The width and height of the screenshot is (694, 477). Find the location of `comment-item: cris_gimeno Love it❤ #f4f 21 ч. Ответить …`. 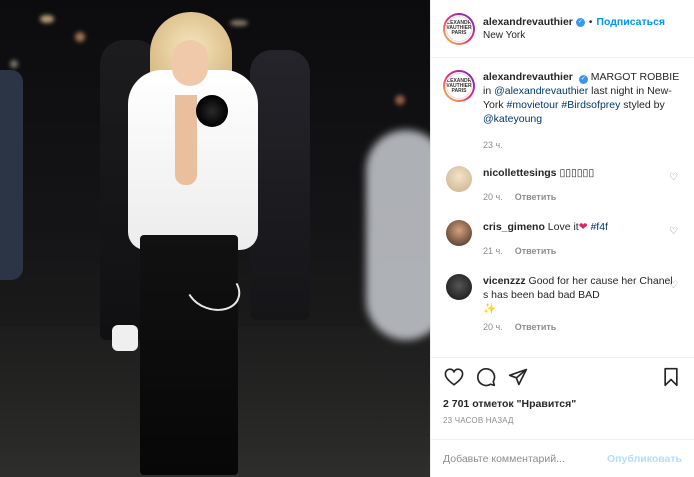

comment-item: cris_gimeno Love it❤ #f4f 21 ч. Ответить … is located at coordinates (562, 239).